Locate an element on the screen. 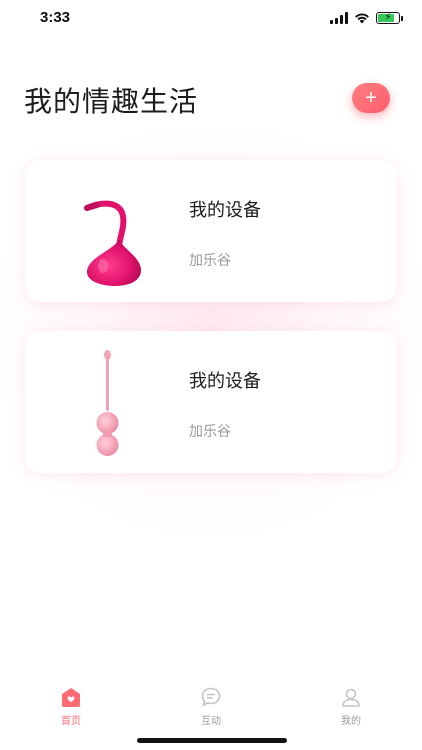 The width and height of the screenshot is (422, 750). tab-interact-label: 互动 is located at coordinates (211, 721).